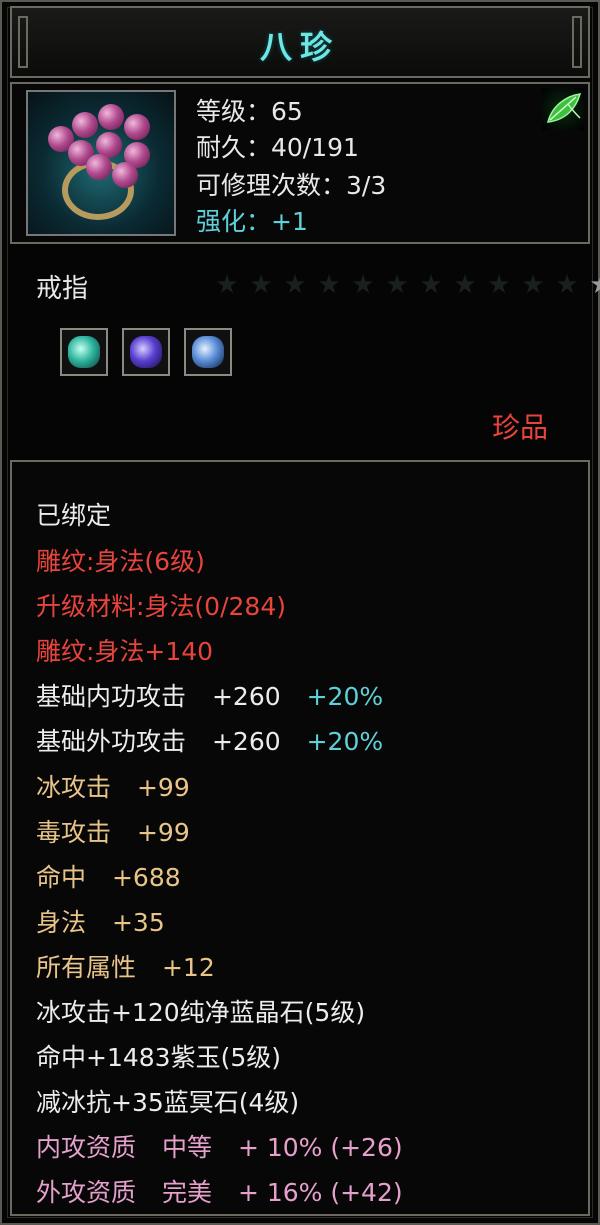 The width and height of the screenshot is (600, 1225). What do you see at coordinates (300, 163) in the screenshot?
I see `item-info-panel: 等级：65 耐久：40/191 可修理次数：3/3 强化：+1` at bounding box center [300, 163].